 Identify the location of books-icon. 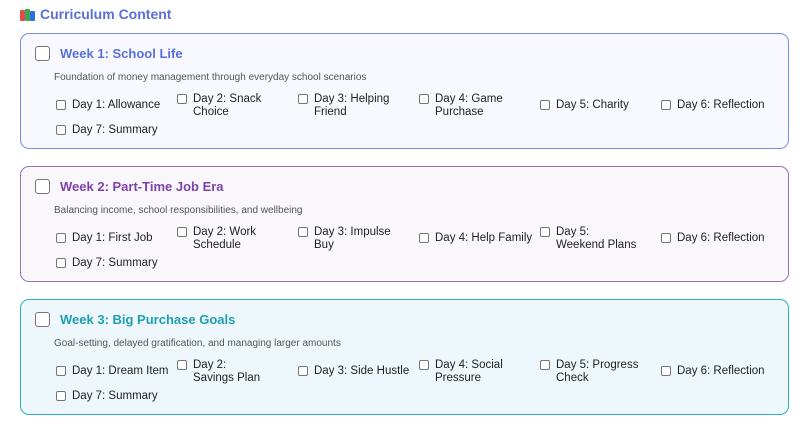
(27, 14).